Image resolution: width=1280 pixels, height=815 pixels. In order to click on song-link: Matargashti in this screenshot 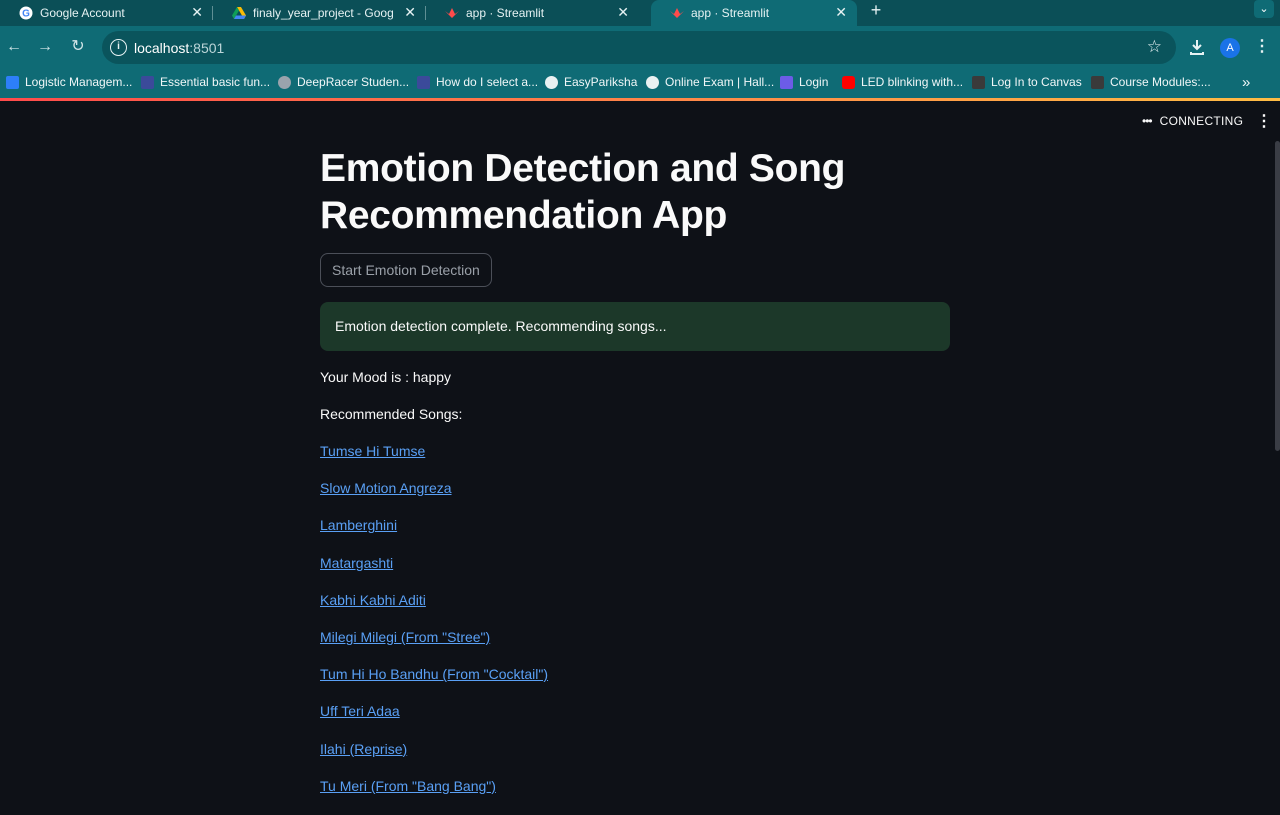, I will do `click(356, 563)`.